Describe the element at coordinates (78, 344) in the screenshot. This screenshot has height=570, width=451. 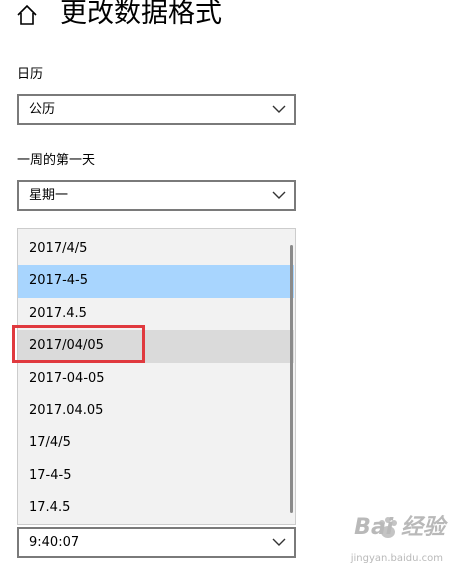
I see `highlight-annotation` at that location.